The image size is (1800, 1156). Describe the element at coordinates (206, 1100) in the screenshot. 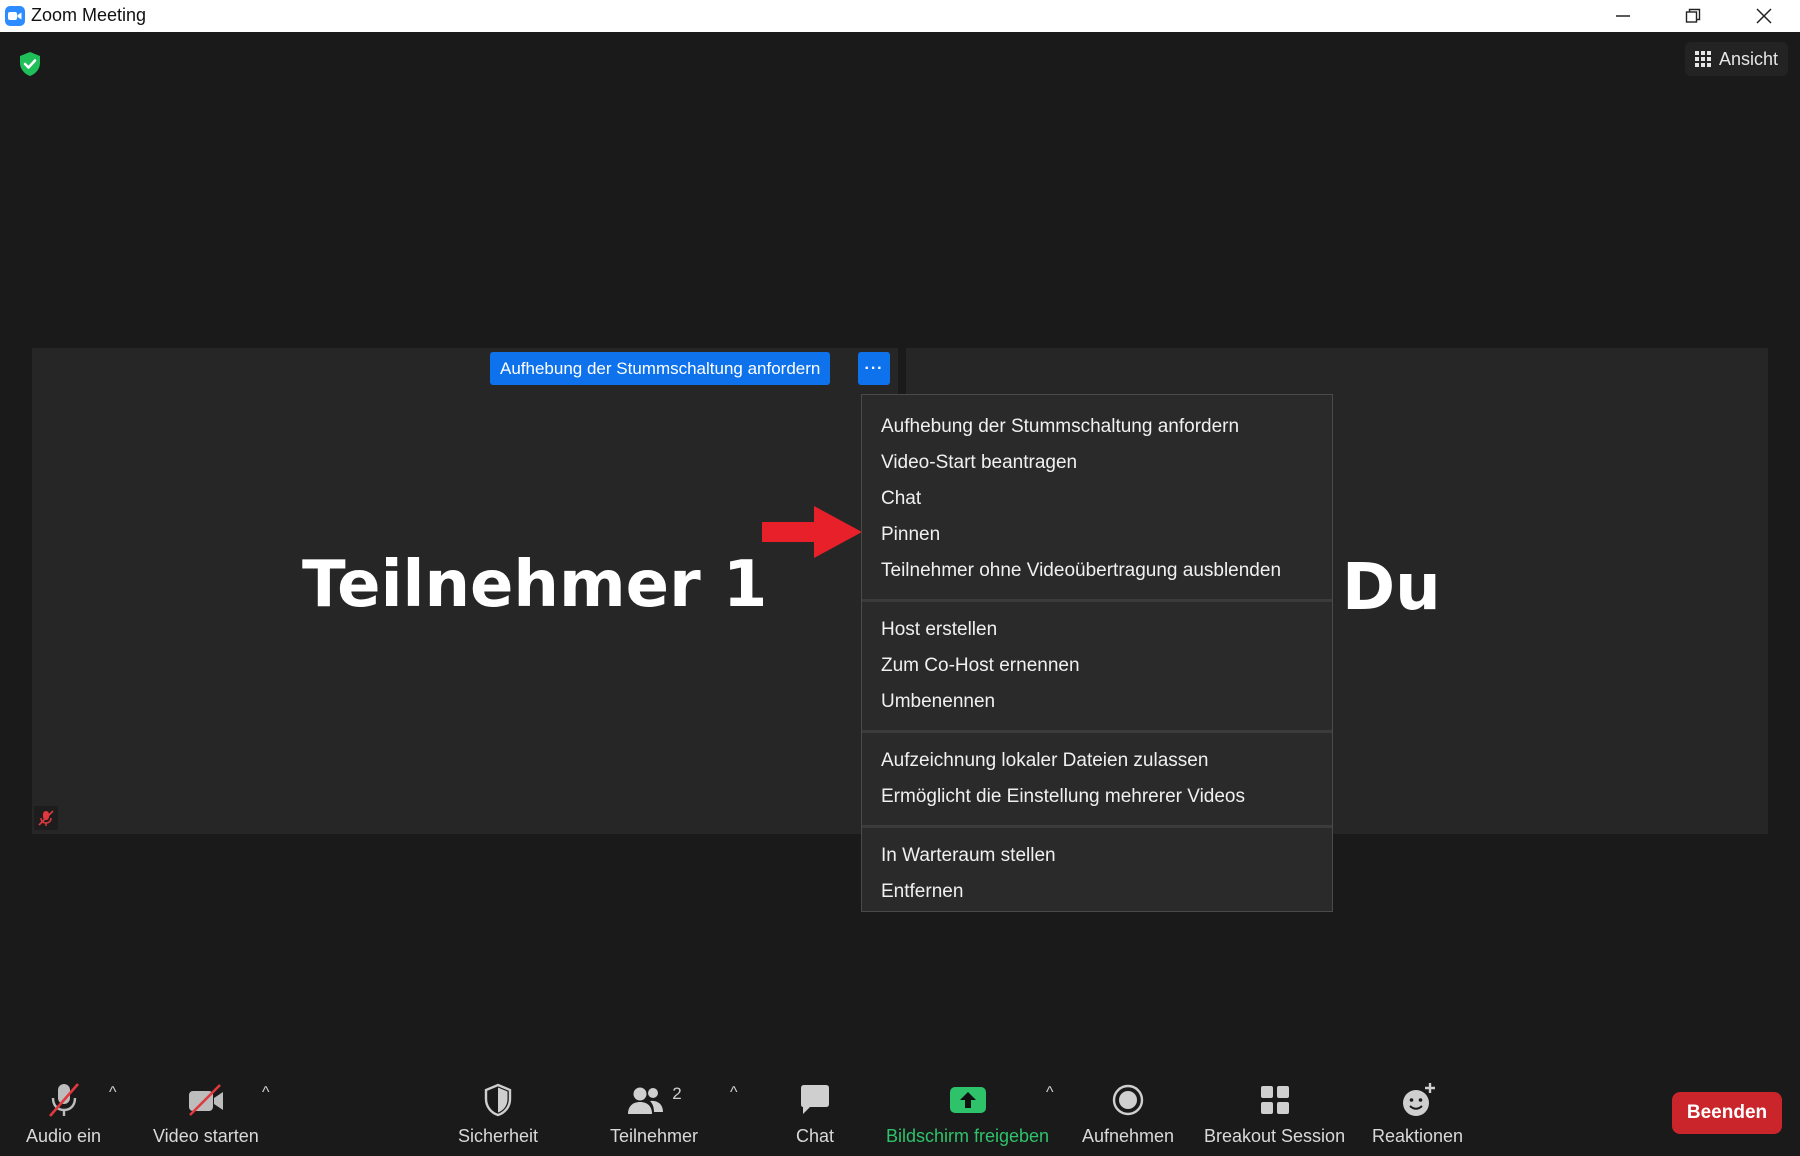

I see `video-off-icon` at that location.